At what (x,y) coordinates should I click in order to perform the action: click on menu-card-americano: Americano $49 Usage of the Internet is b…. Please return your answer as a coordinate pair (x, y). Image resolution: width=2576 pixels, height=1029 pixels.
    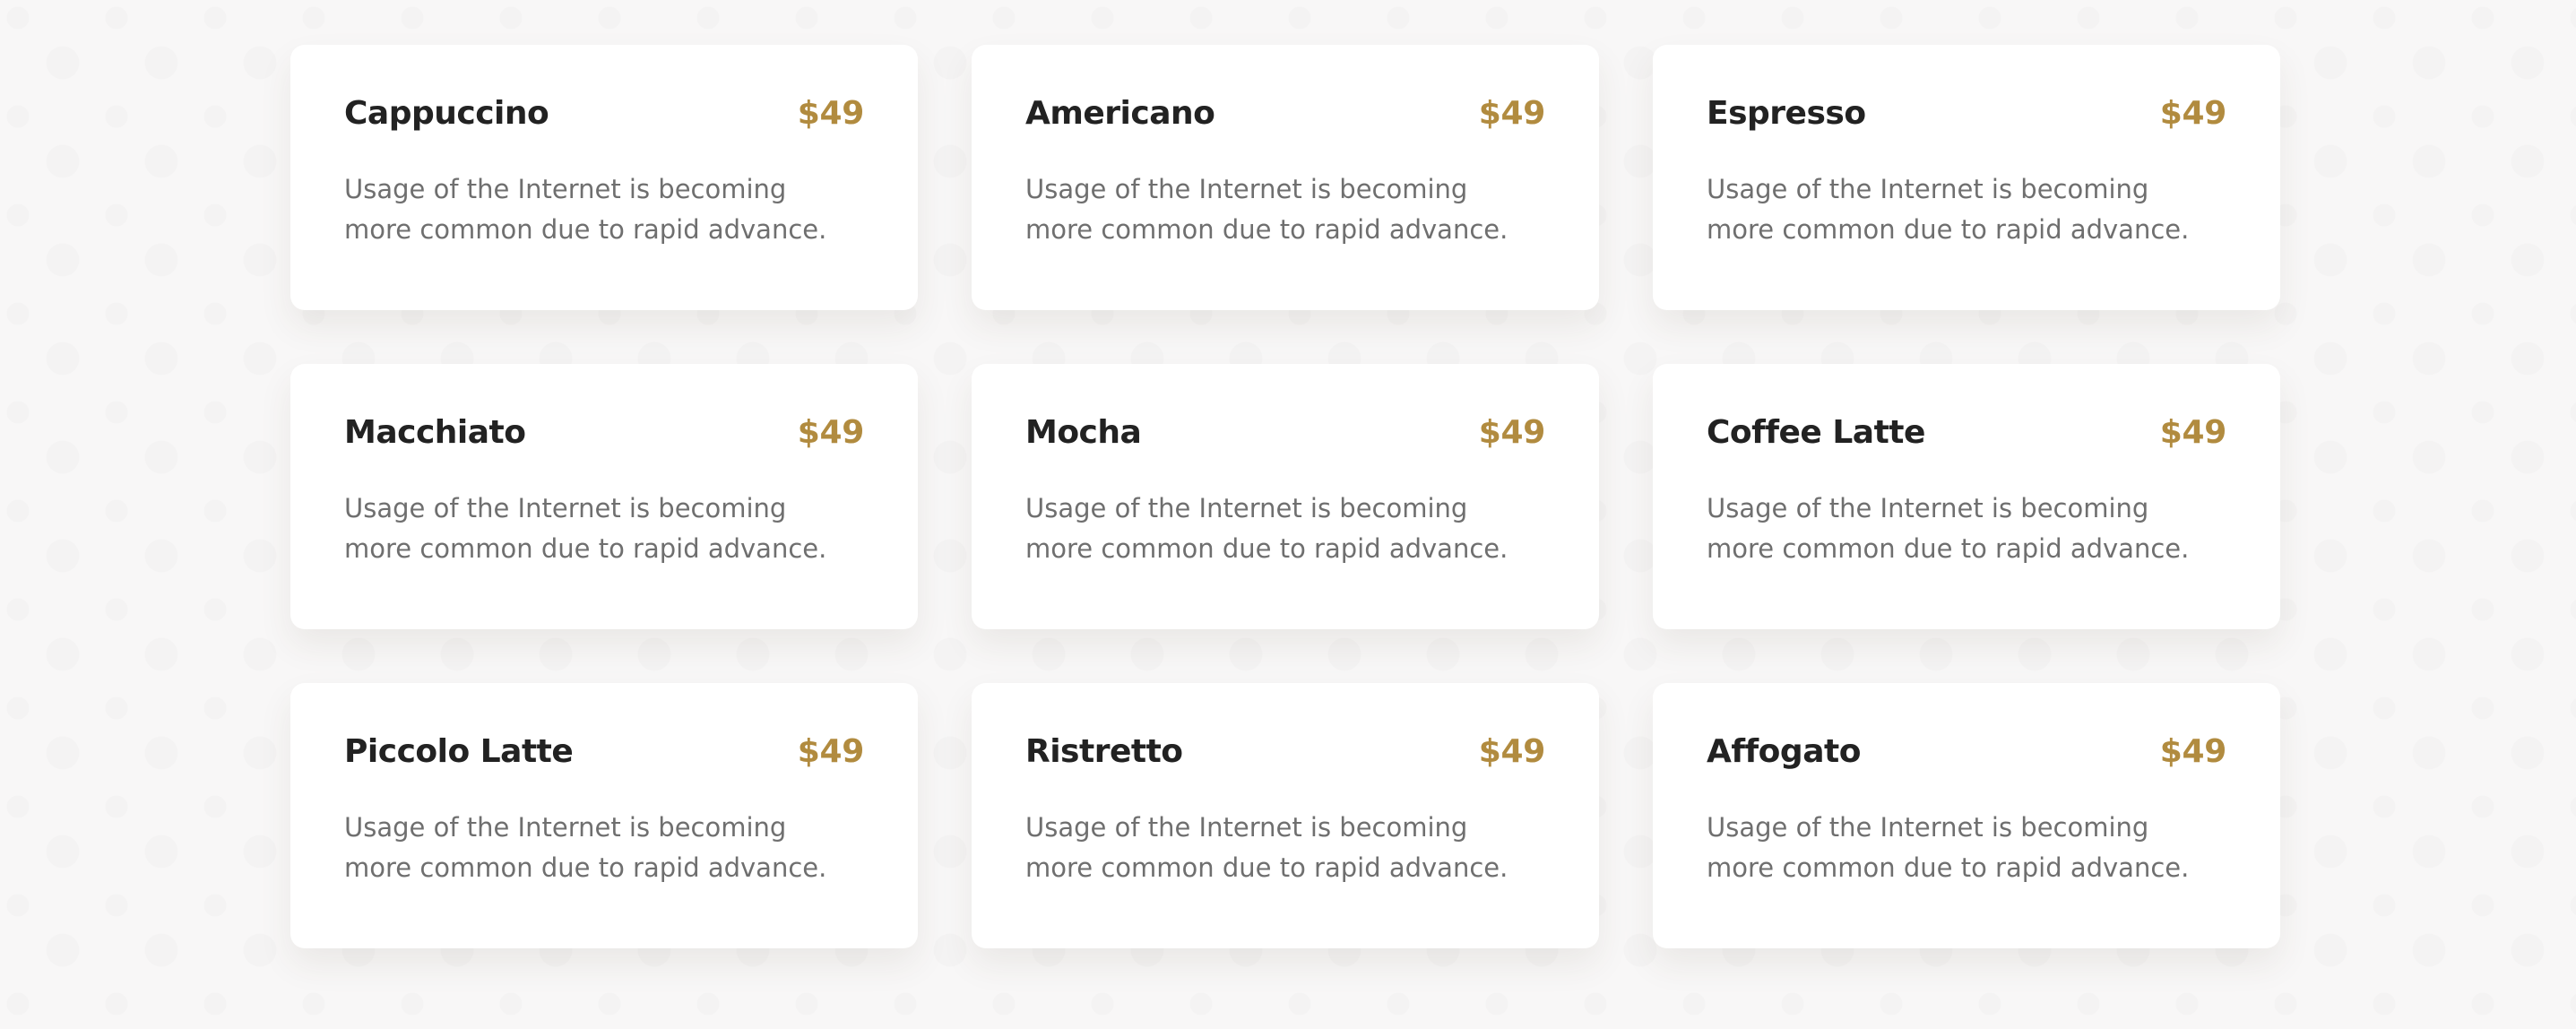
    Looking at the image, I should click on (1285, 177).